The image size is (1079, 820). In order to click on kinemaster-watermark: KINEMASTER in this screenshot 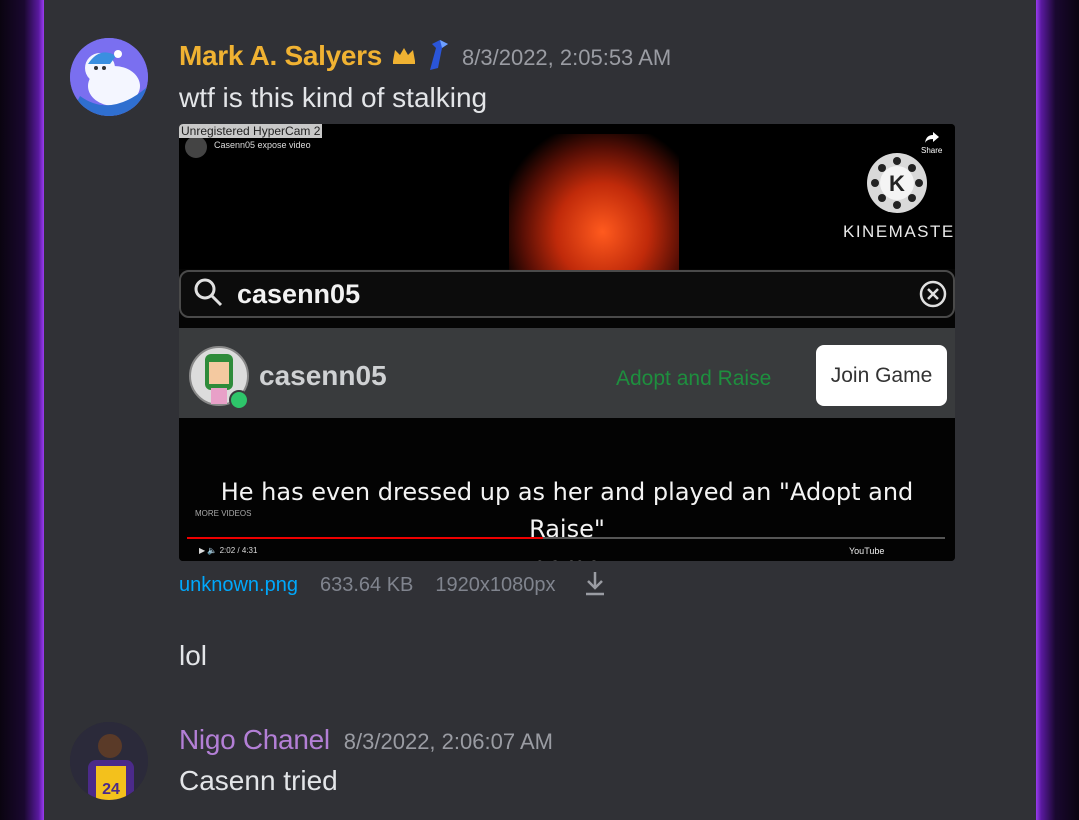, I will do `click(899, 231)`.